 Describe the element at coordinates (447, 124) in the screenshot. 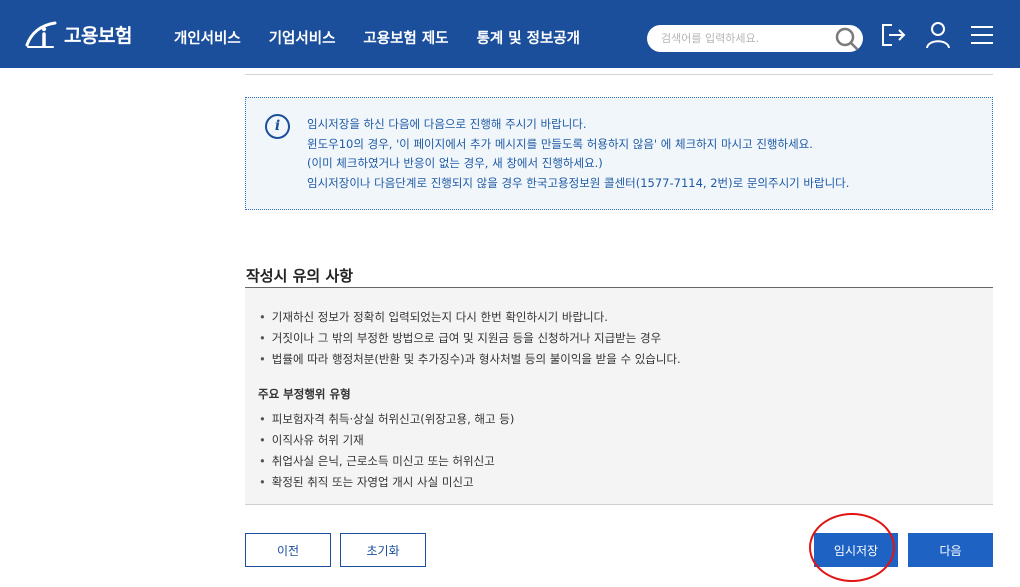

I see `info-line: 임시저장을 하신 다음에 다음으로 진행해 주시기 바랍니다.` at that location.